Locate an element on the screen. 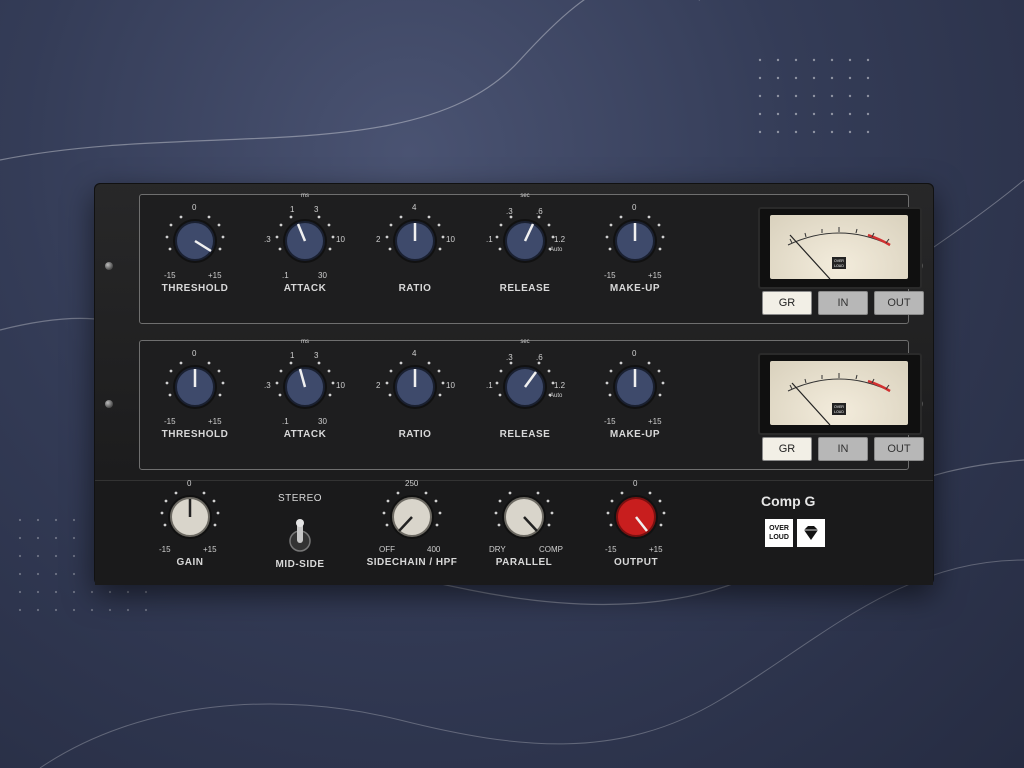 This screenshot has height=768, width=1024. sidechain-control: 250 OFF 400 SIDECHAIN / HPF is located at coordinates (412, 535).